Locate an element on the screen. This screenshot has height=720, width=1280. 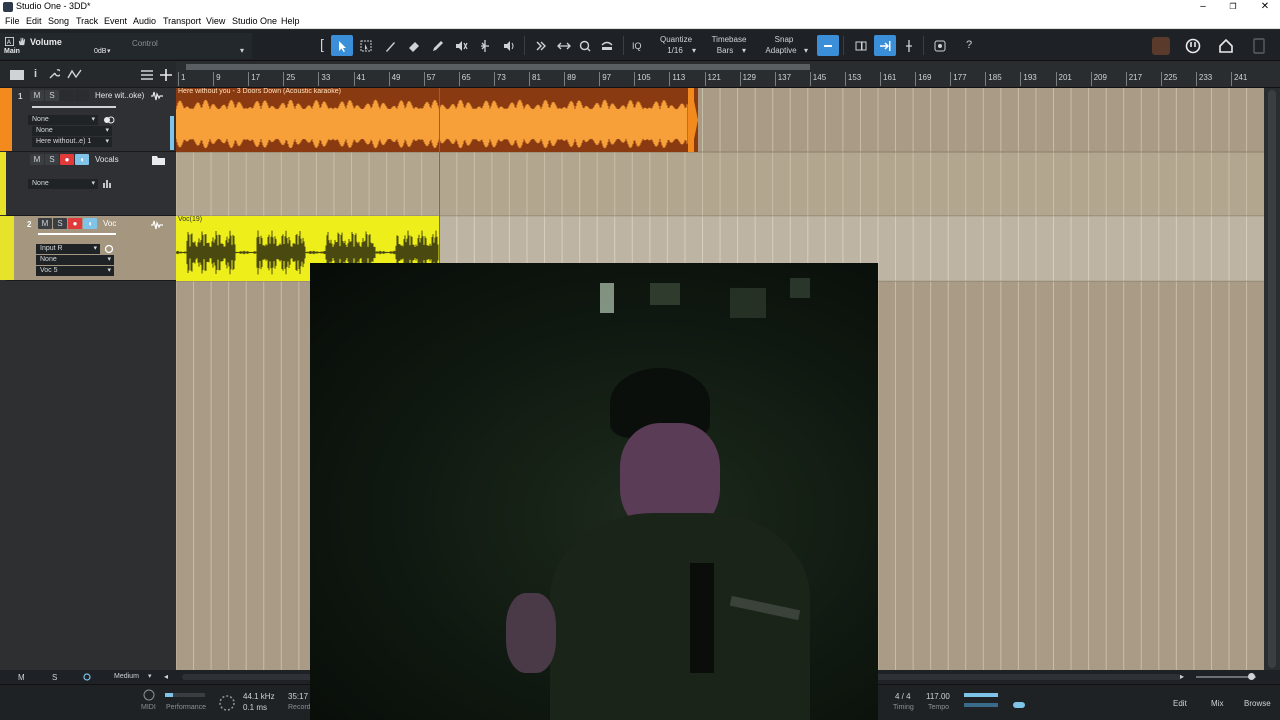
zoom-slider is located at coordinates (1226, 677).